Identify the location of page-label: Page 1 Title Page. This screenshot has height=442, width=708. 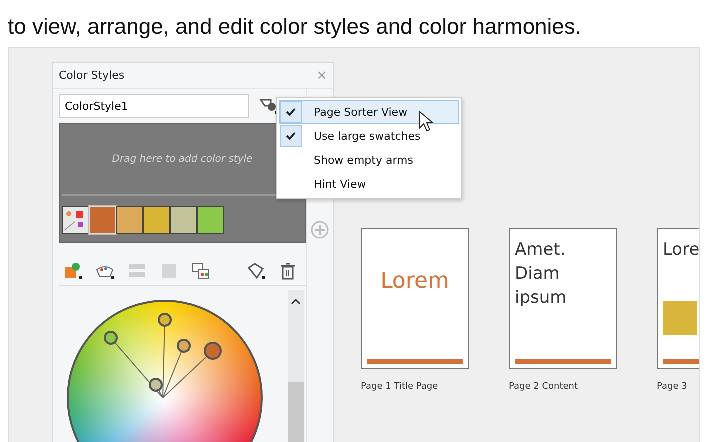
(400, 387).